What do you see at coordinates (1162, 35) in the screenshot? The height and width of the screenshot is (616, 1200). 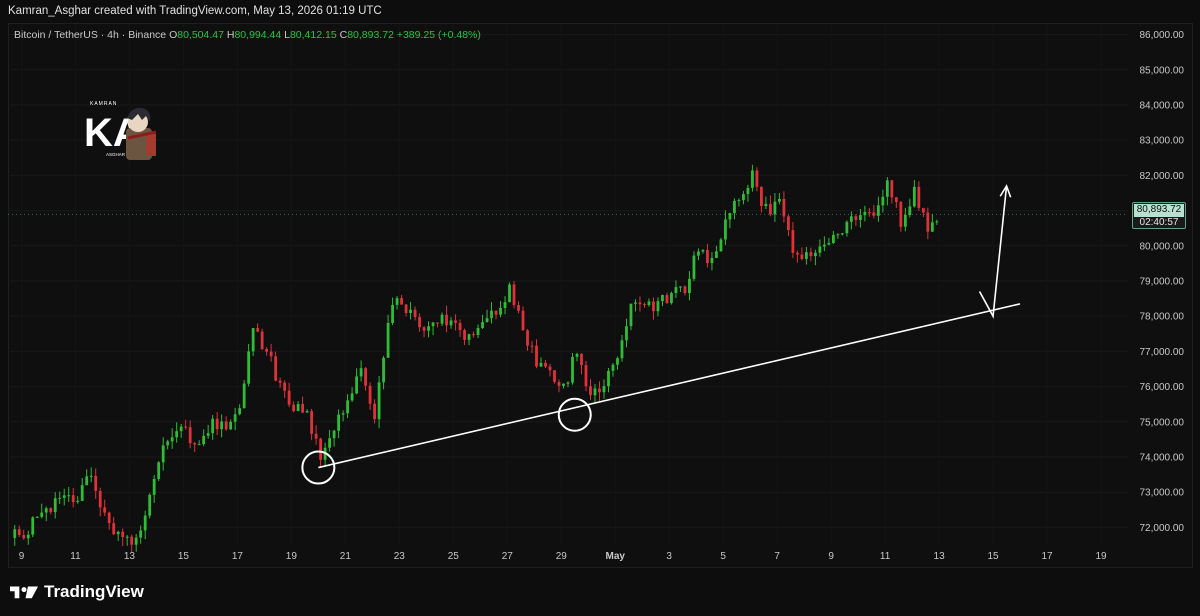 I see `y-tick-label: 86,000.00` at bounding box center [1162, 35].